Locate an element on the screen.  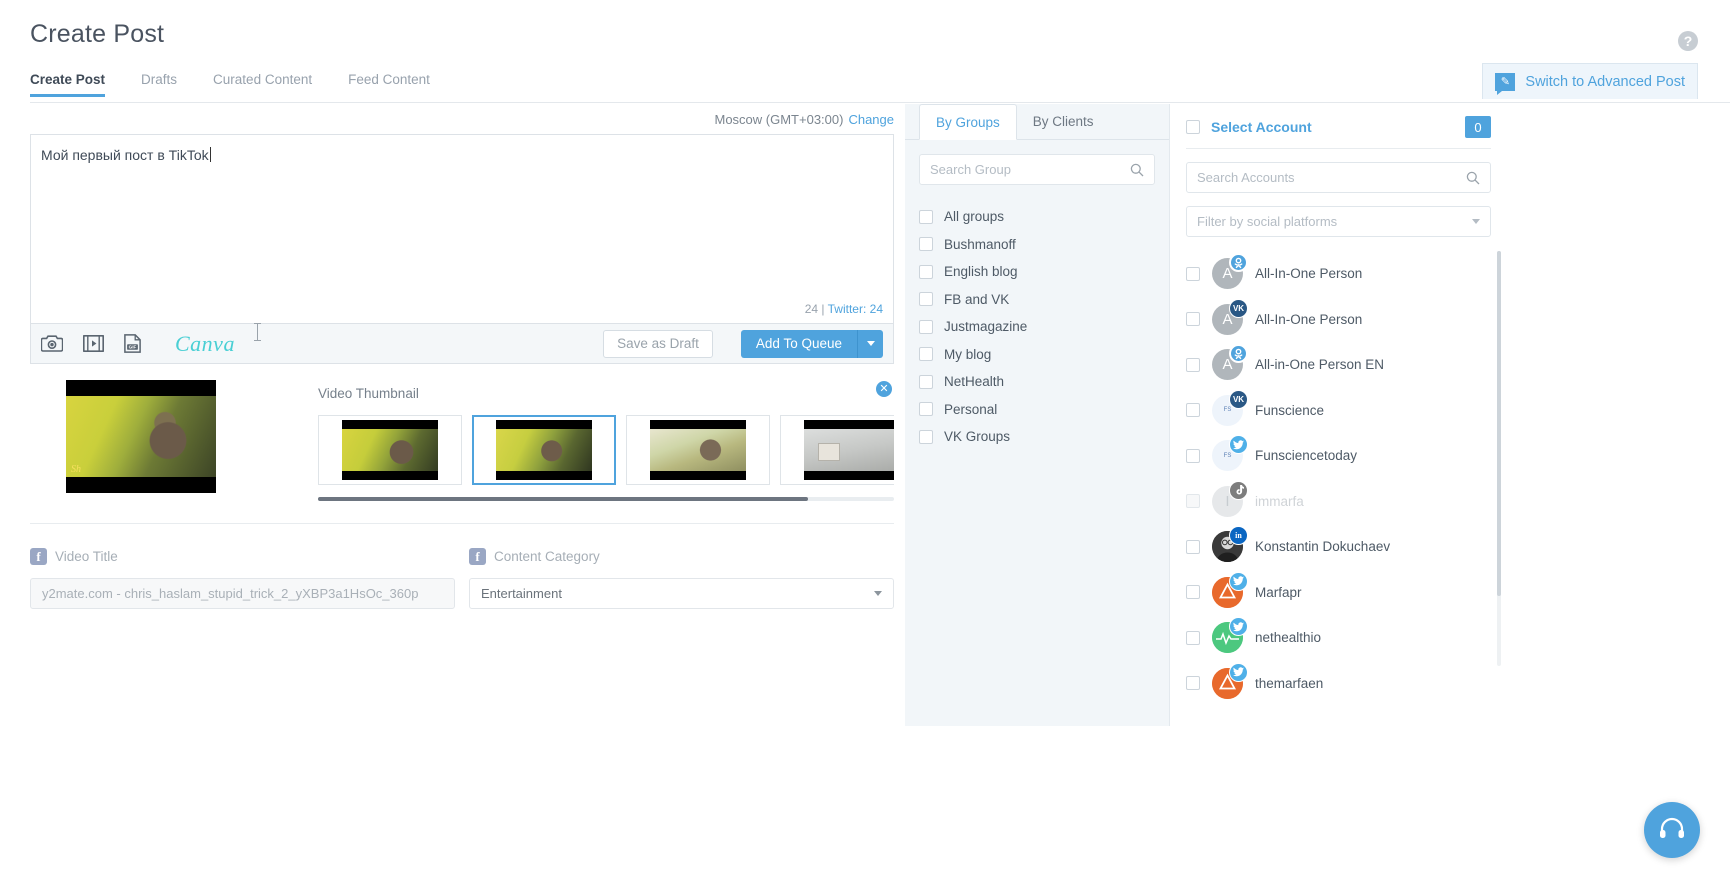
group-item-vk-groups: VK Groups is located at coordinates (1037, 437).